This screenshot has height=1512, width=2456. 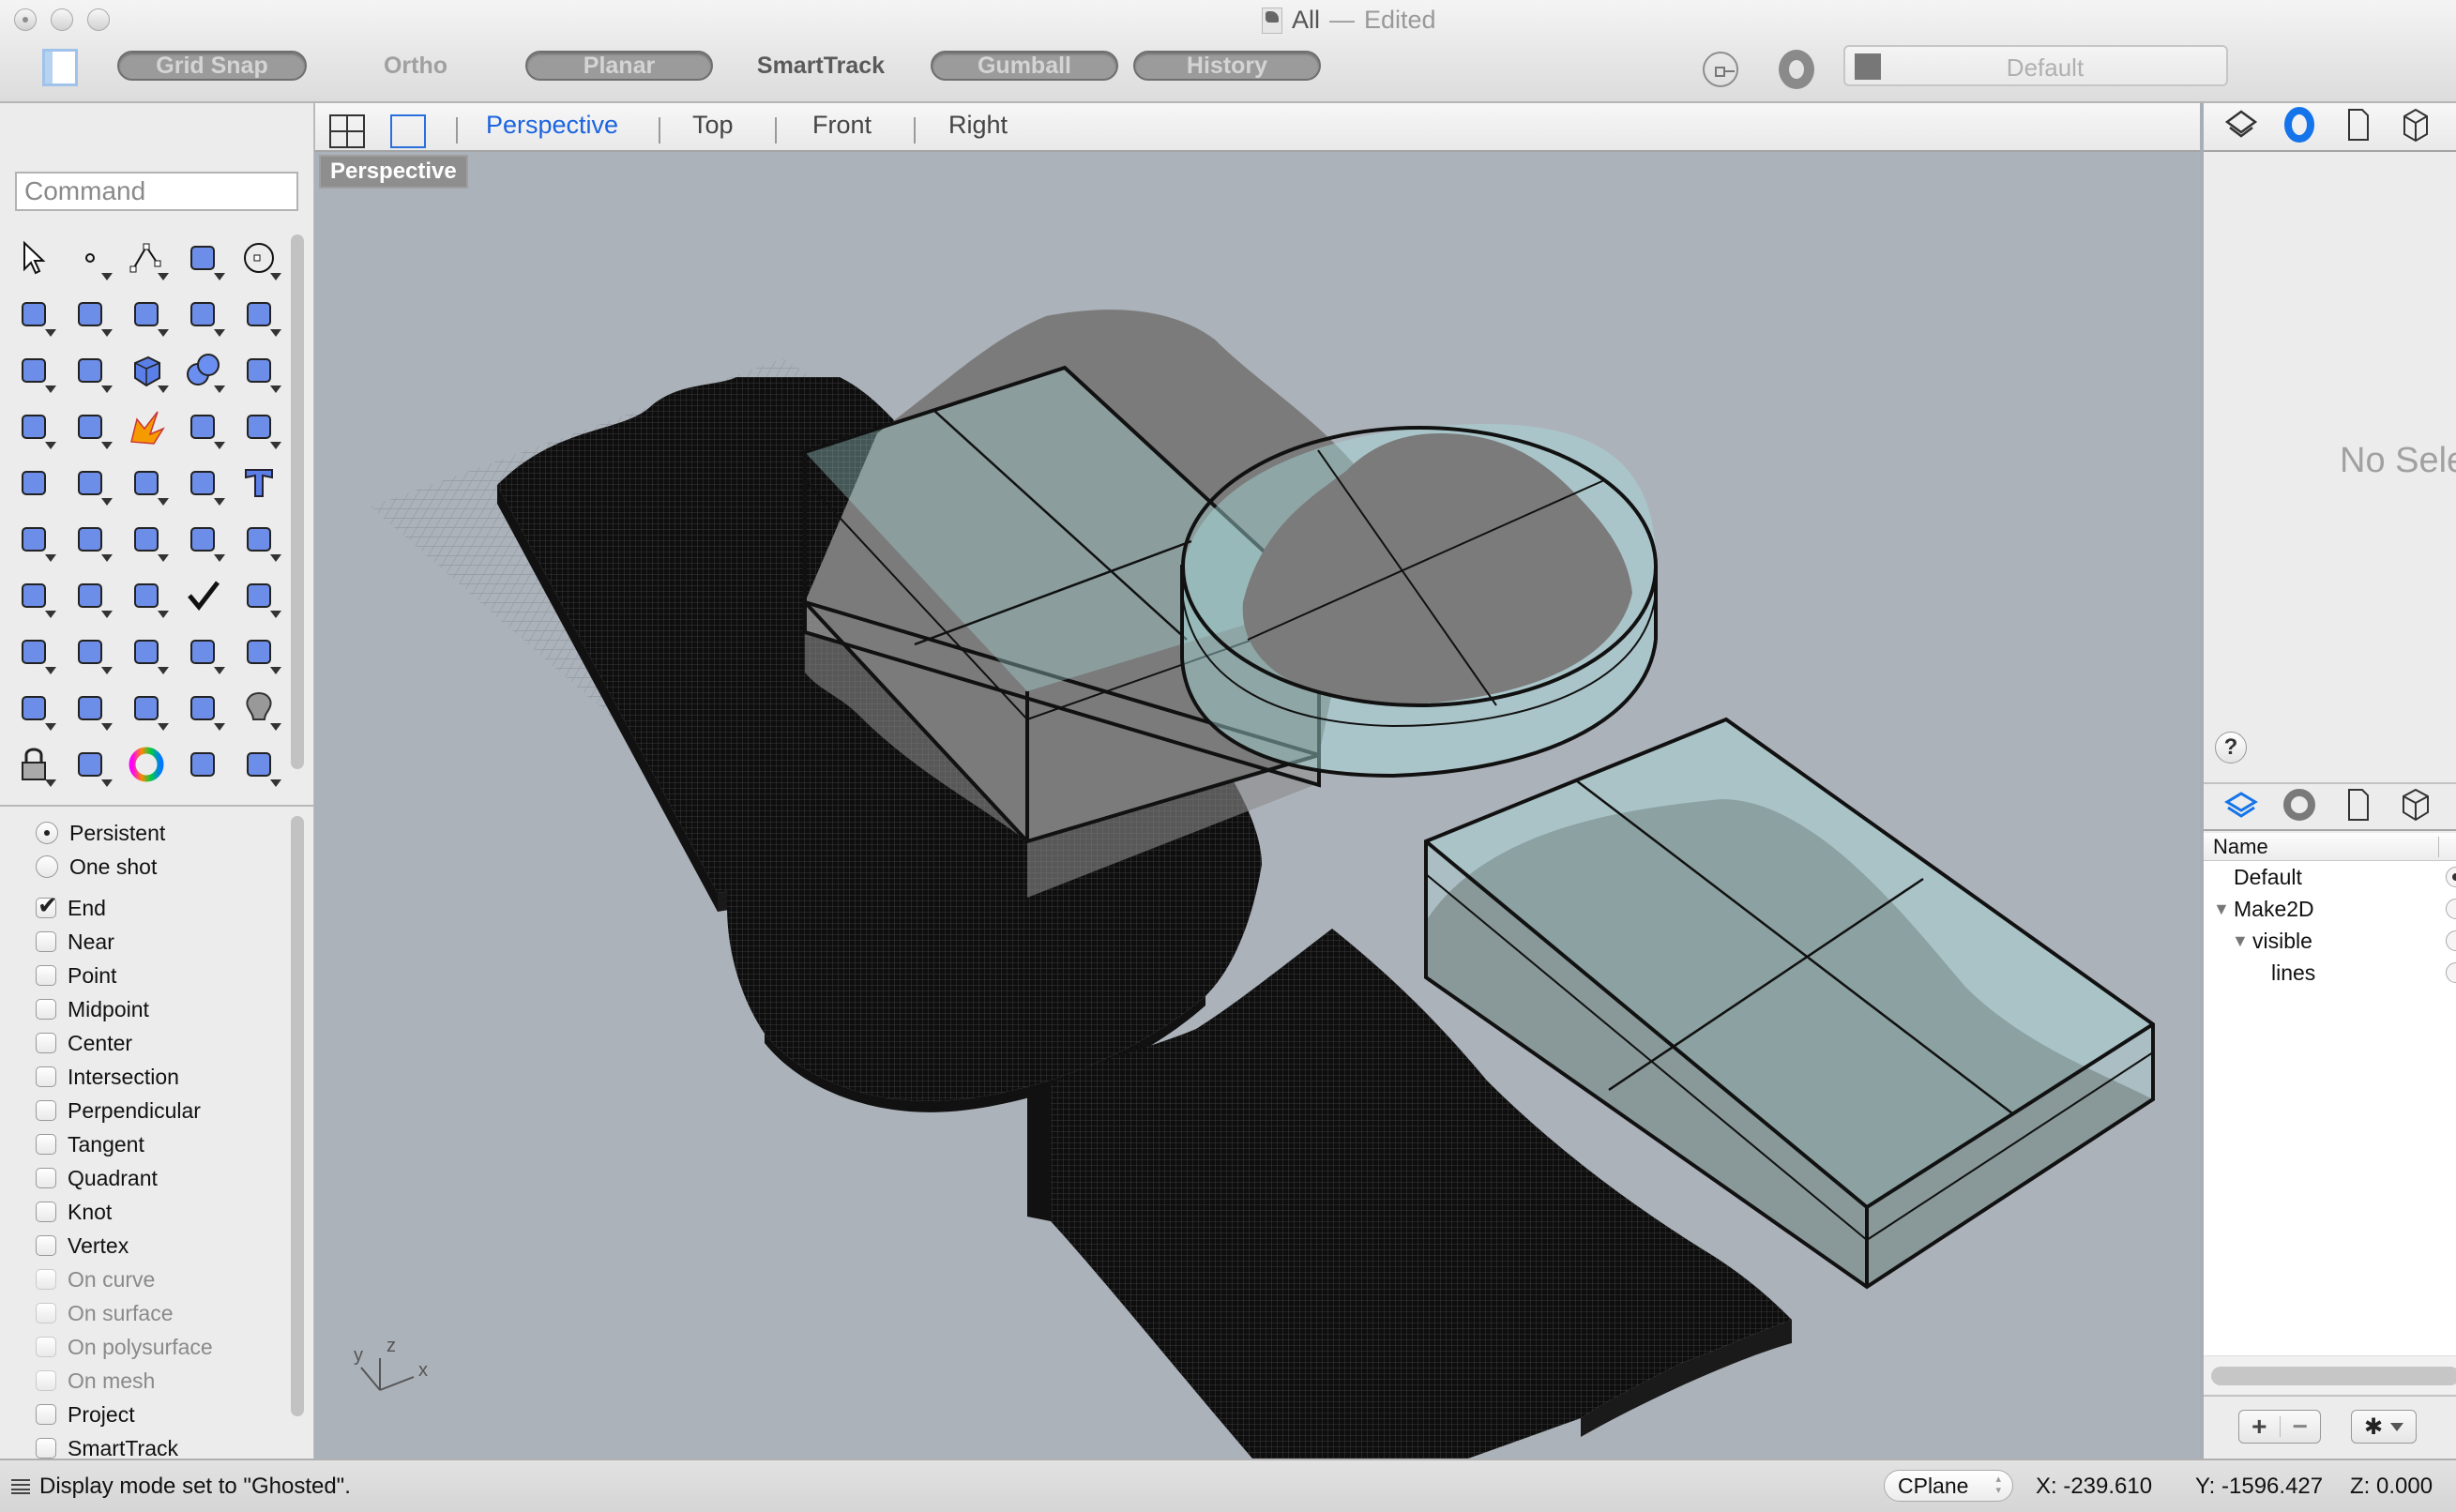 What do you see at coordinates (202, 595) in the screenshot?
I see `tool-check` at bounding box center [202, 595].